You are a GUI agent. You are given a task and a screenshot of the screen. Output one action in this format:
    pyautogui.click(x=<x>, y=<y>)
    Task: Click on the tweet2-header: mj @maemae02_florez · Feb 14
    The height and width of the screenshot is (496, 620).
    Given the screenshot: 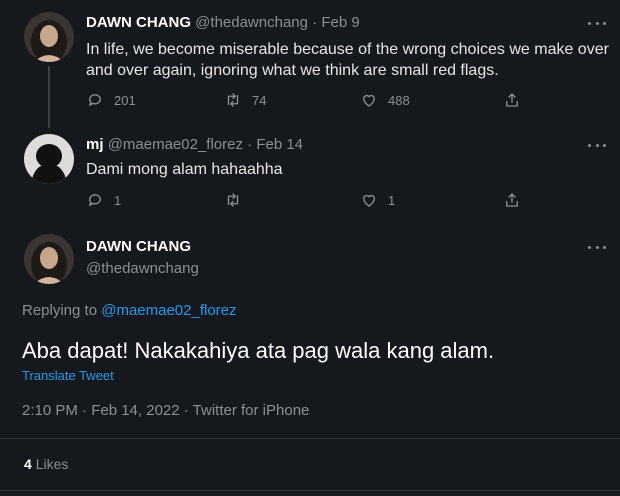 What is the action you would take?
    pyautogui.click(x=194, y=144)
    